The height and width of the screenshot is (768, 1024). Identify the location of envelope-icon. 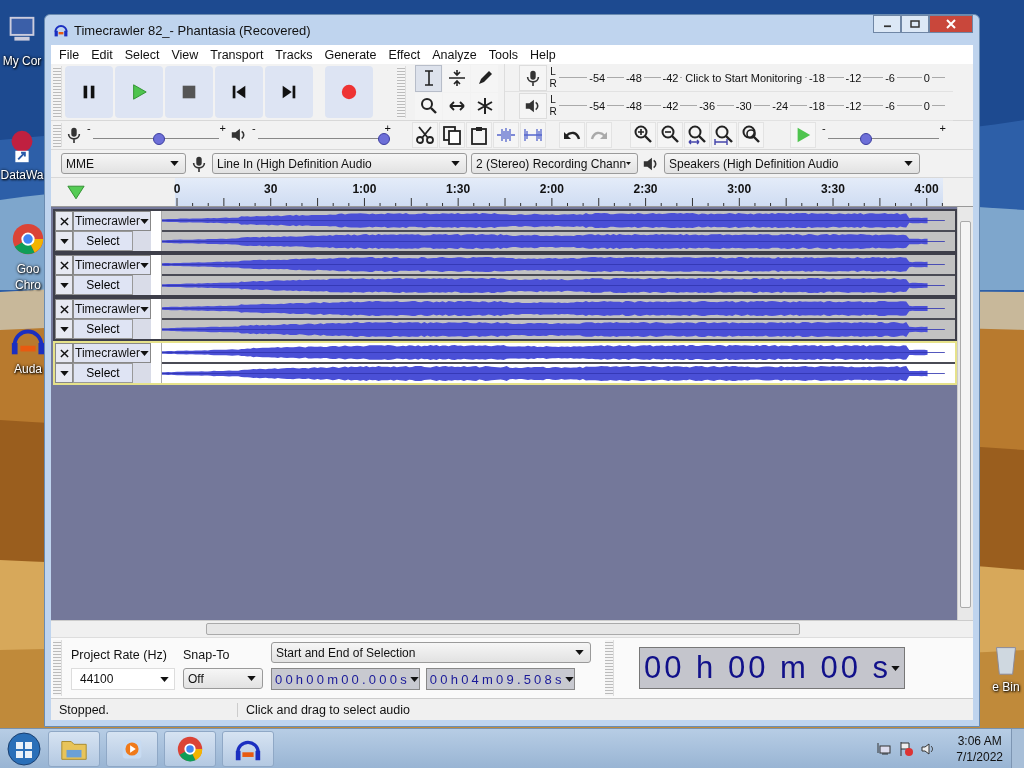
(456, 78).